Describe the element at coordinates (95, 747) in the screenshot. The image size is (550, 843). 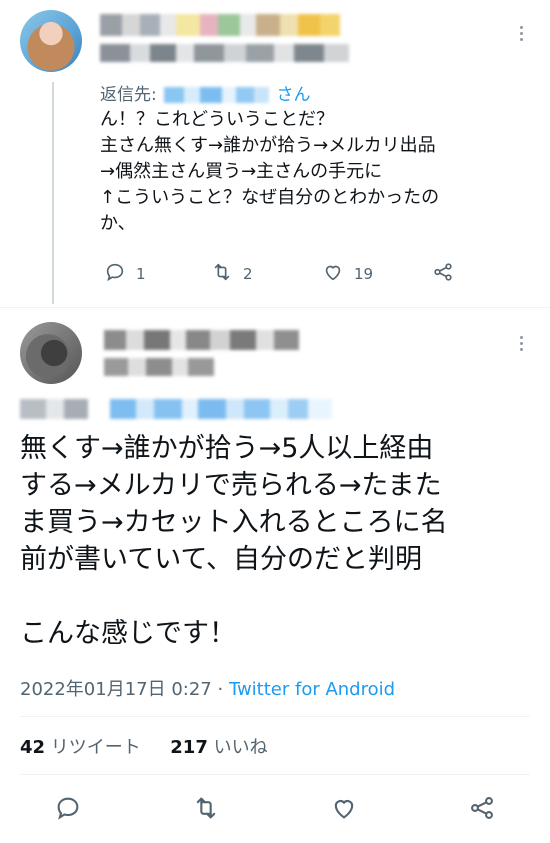
I see `retweets-label: リツイート` at that location.